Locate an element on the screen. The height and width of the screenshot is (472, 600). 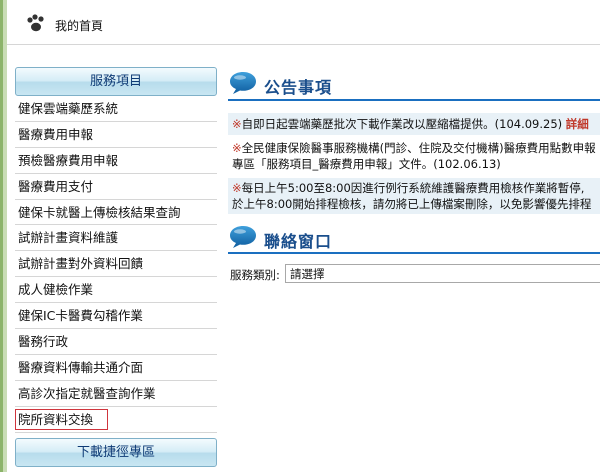
announcements-divider is located at coordinates (414, 100).